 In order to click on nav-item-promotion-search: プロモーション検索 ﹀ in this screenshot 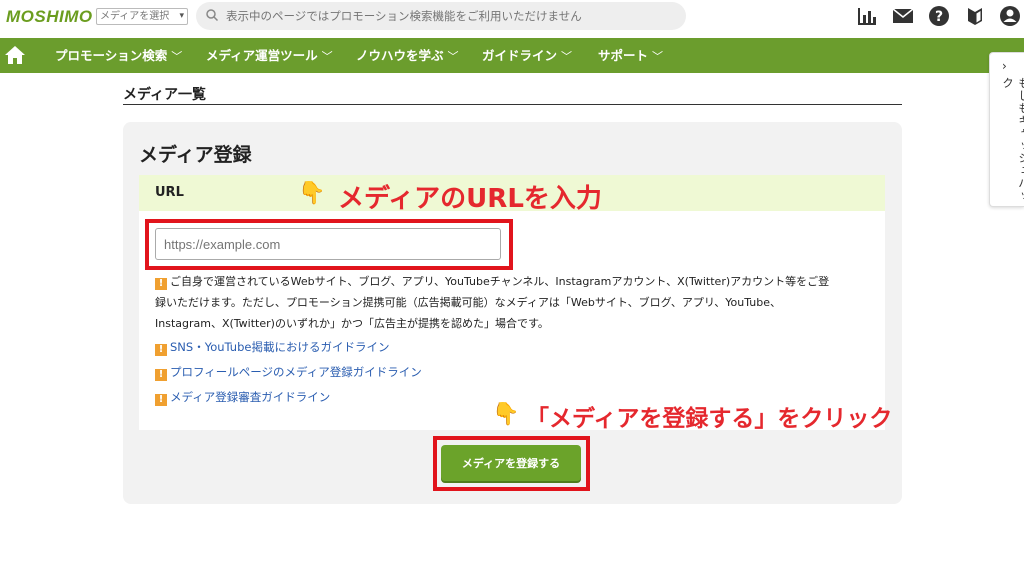, I will do `click(118, 55)`.